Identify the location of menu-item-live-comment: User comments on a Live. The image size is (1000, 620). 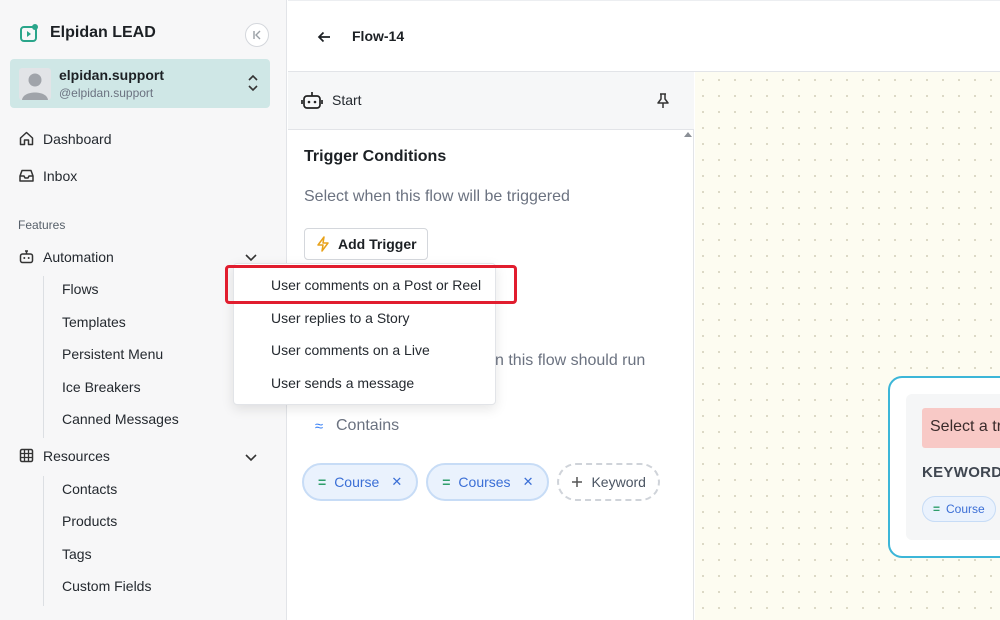
(350, 350).